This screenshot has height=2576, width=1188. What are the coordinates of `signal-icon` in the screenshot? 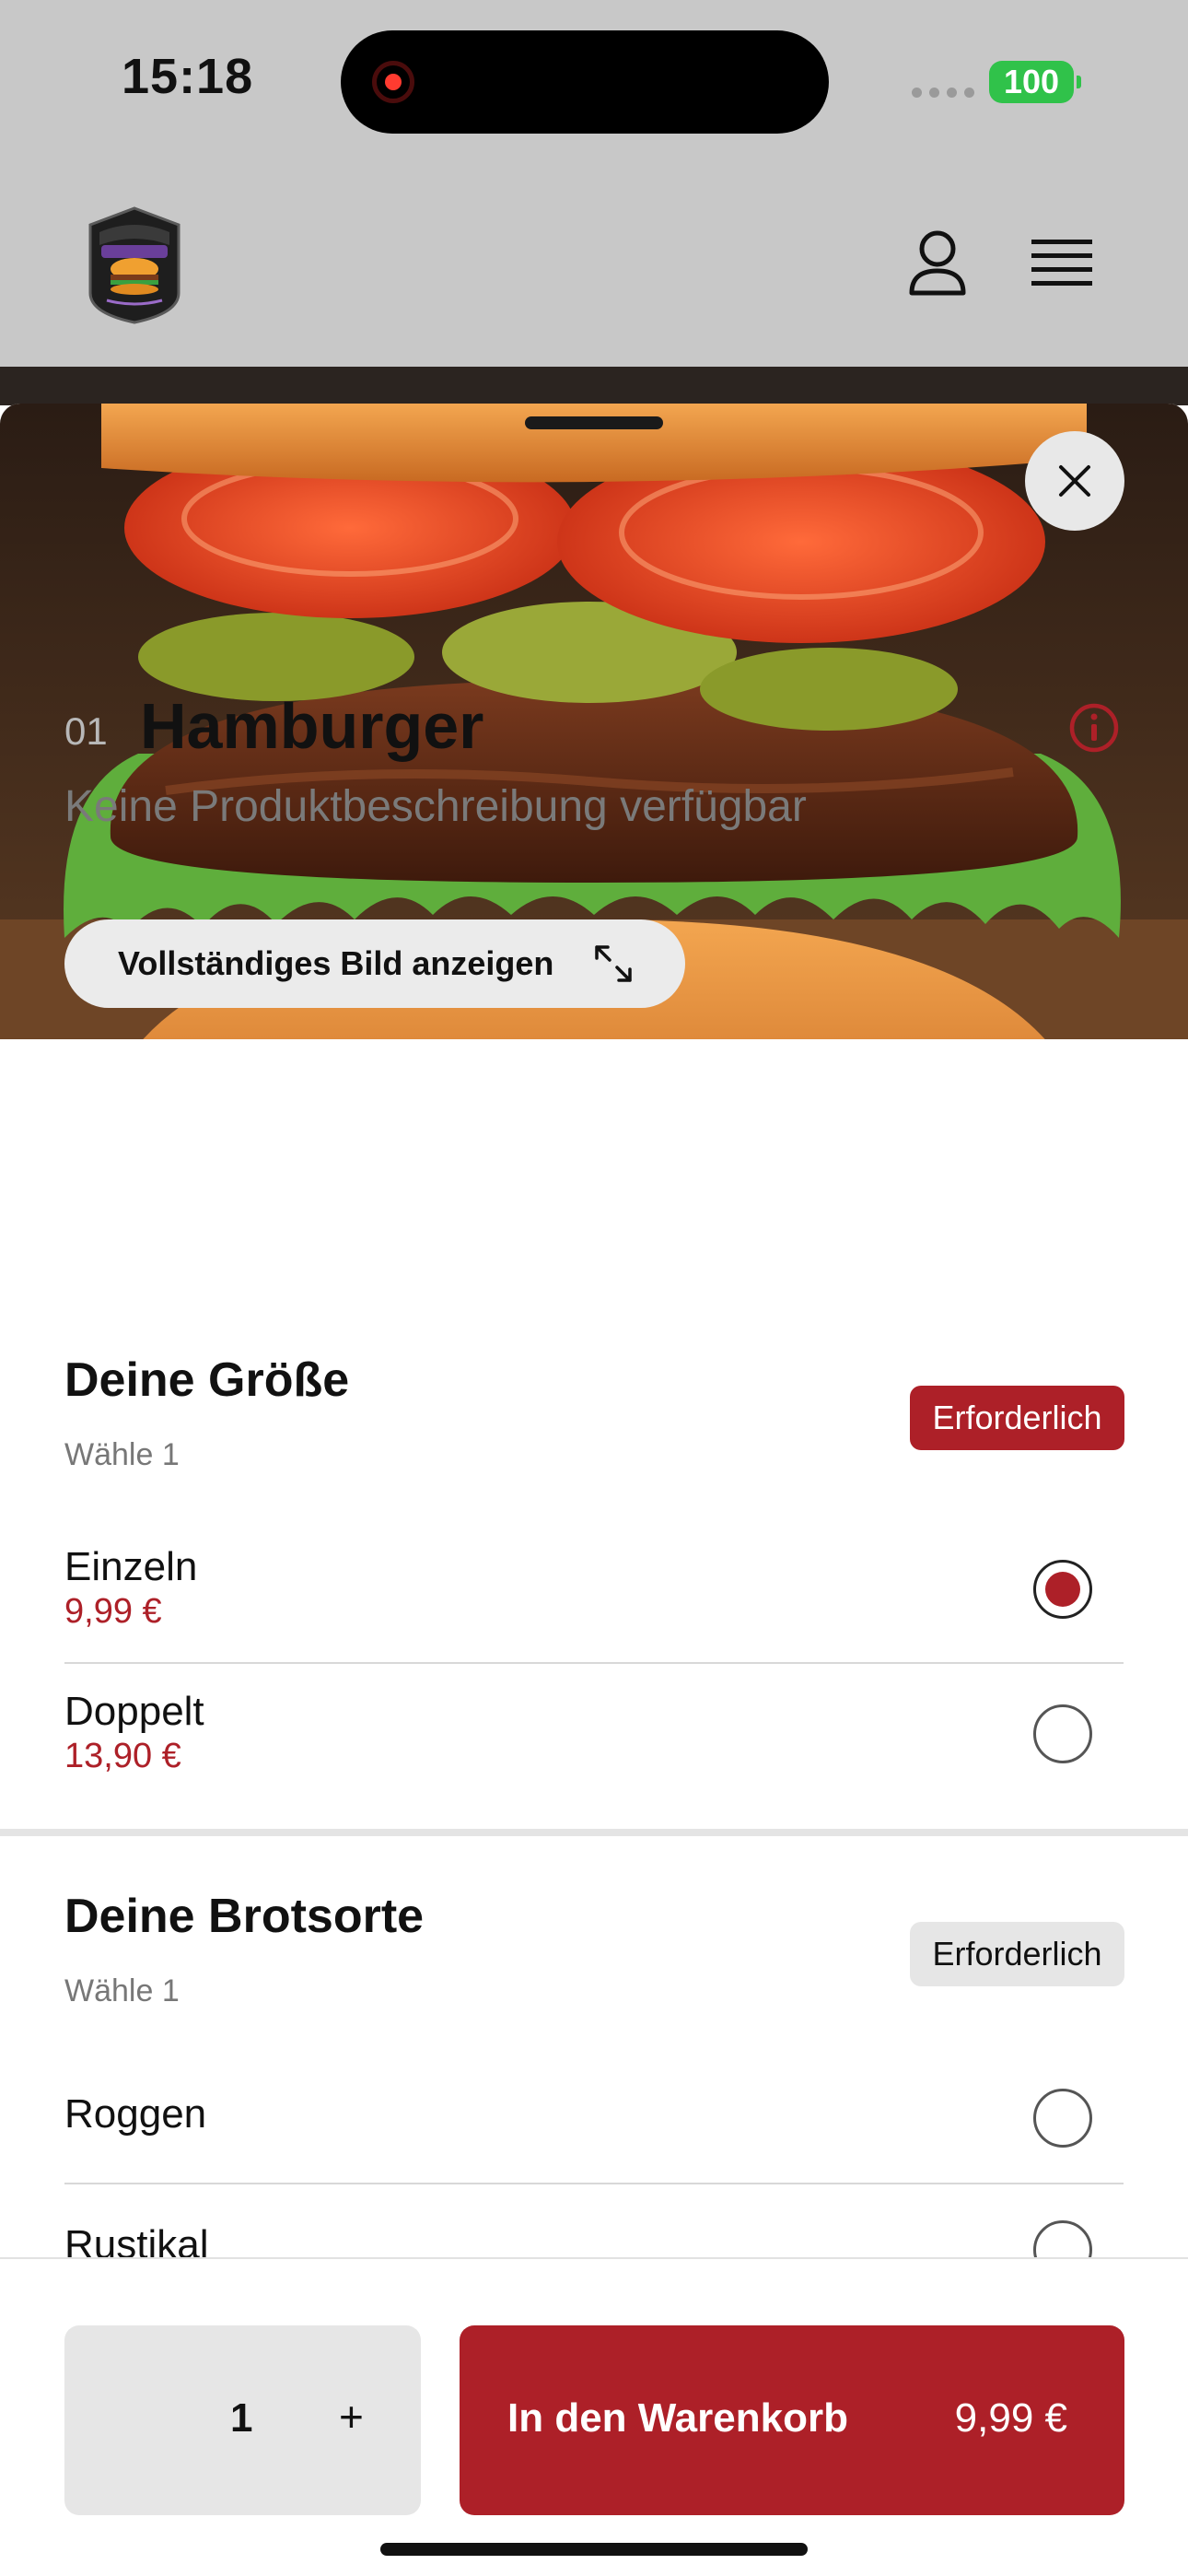 It's located at (943, 93).